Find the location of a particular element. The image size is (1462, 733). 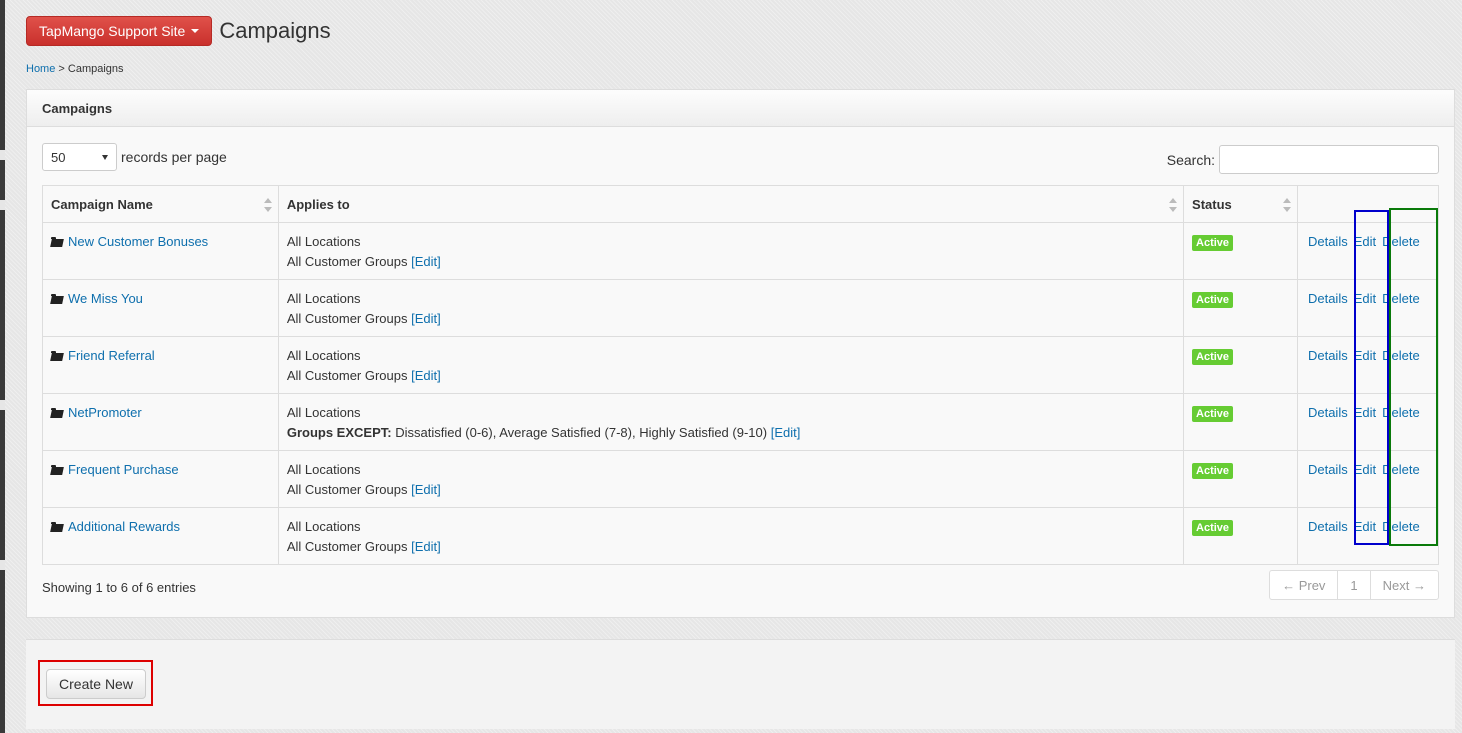

column-header-actions is located at coordinates (1368, 204).